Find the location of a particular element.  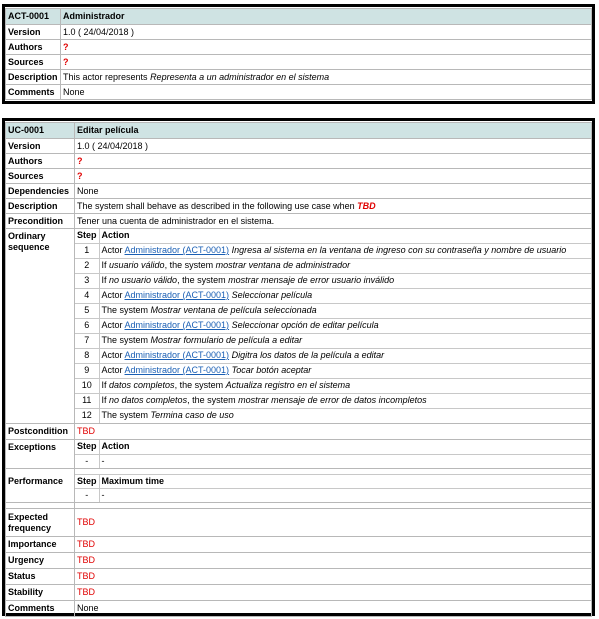

usecase-sources-label: Sources is located at coordinates (40, 176).